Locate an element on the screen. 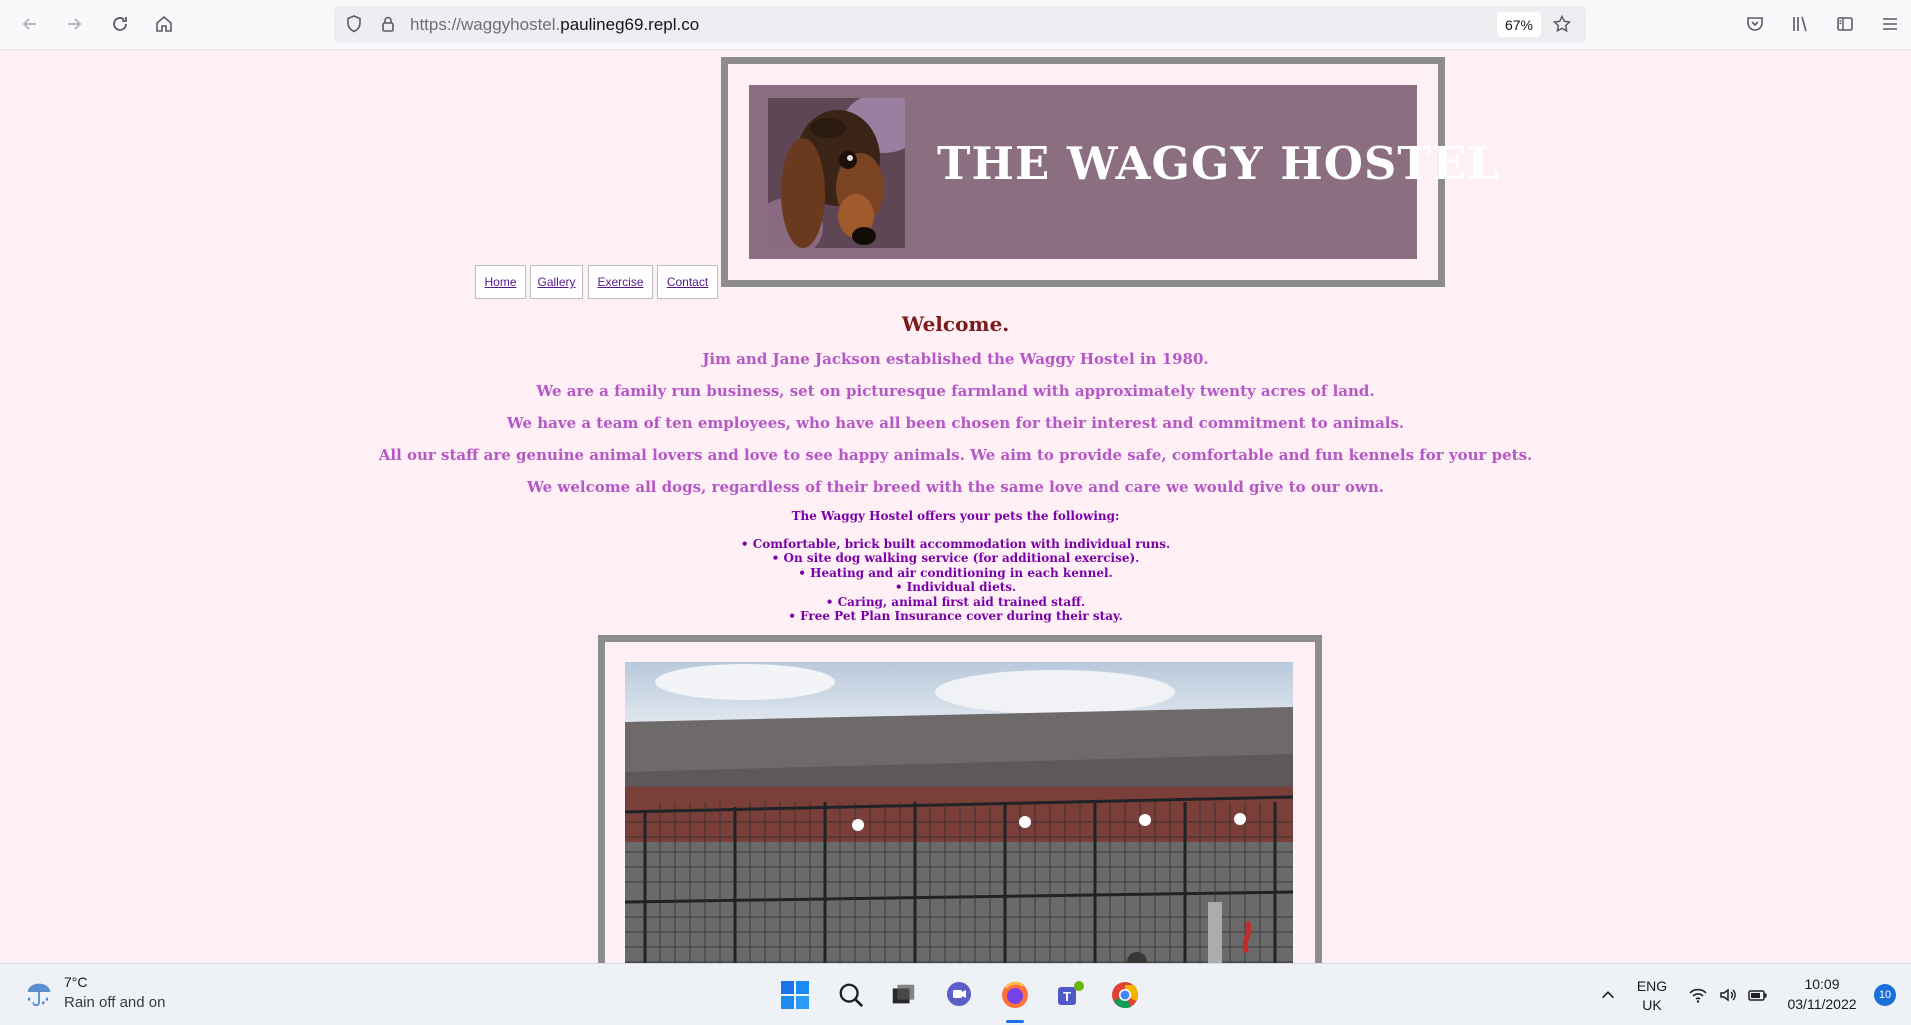  firefox-icon is located at coordinates (1015, 995).